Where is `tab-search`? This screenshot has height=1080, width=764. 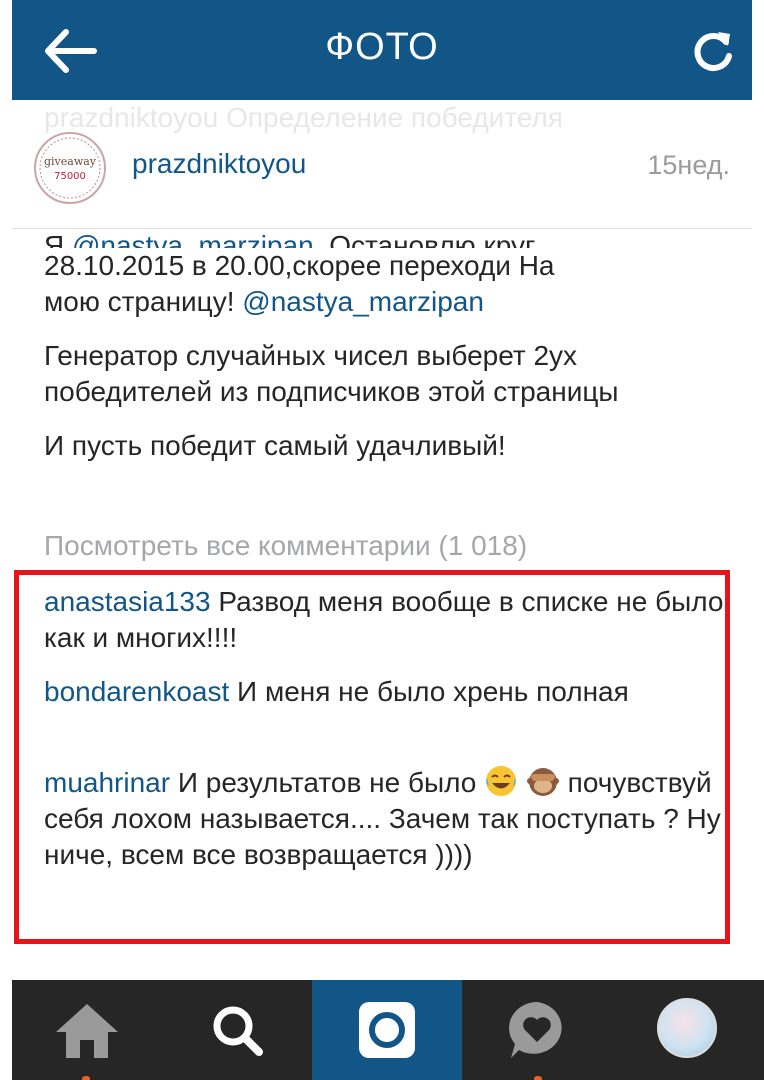 tab-search is located at coordinates (237, 1030).